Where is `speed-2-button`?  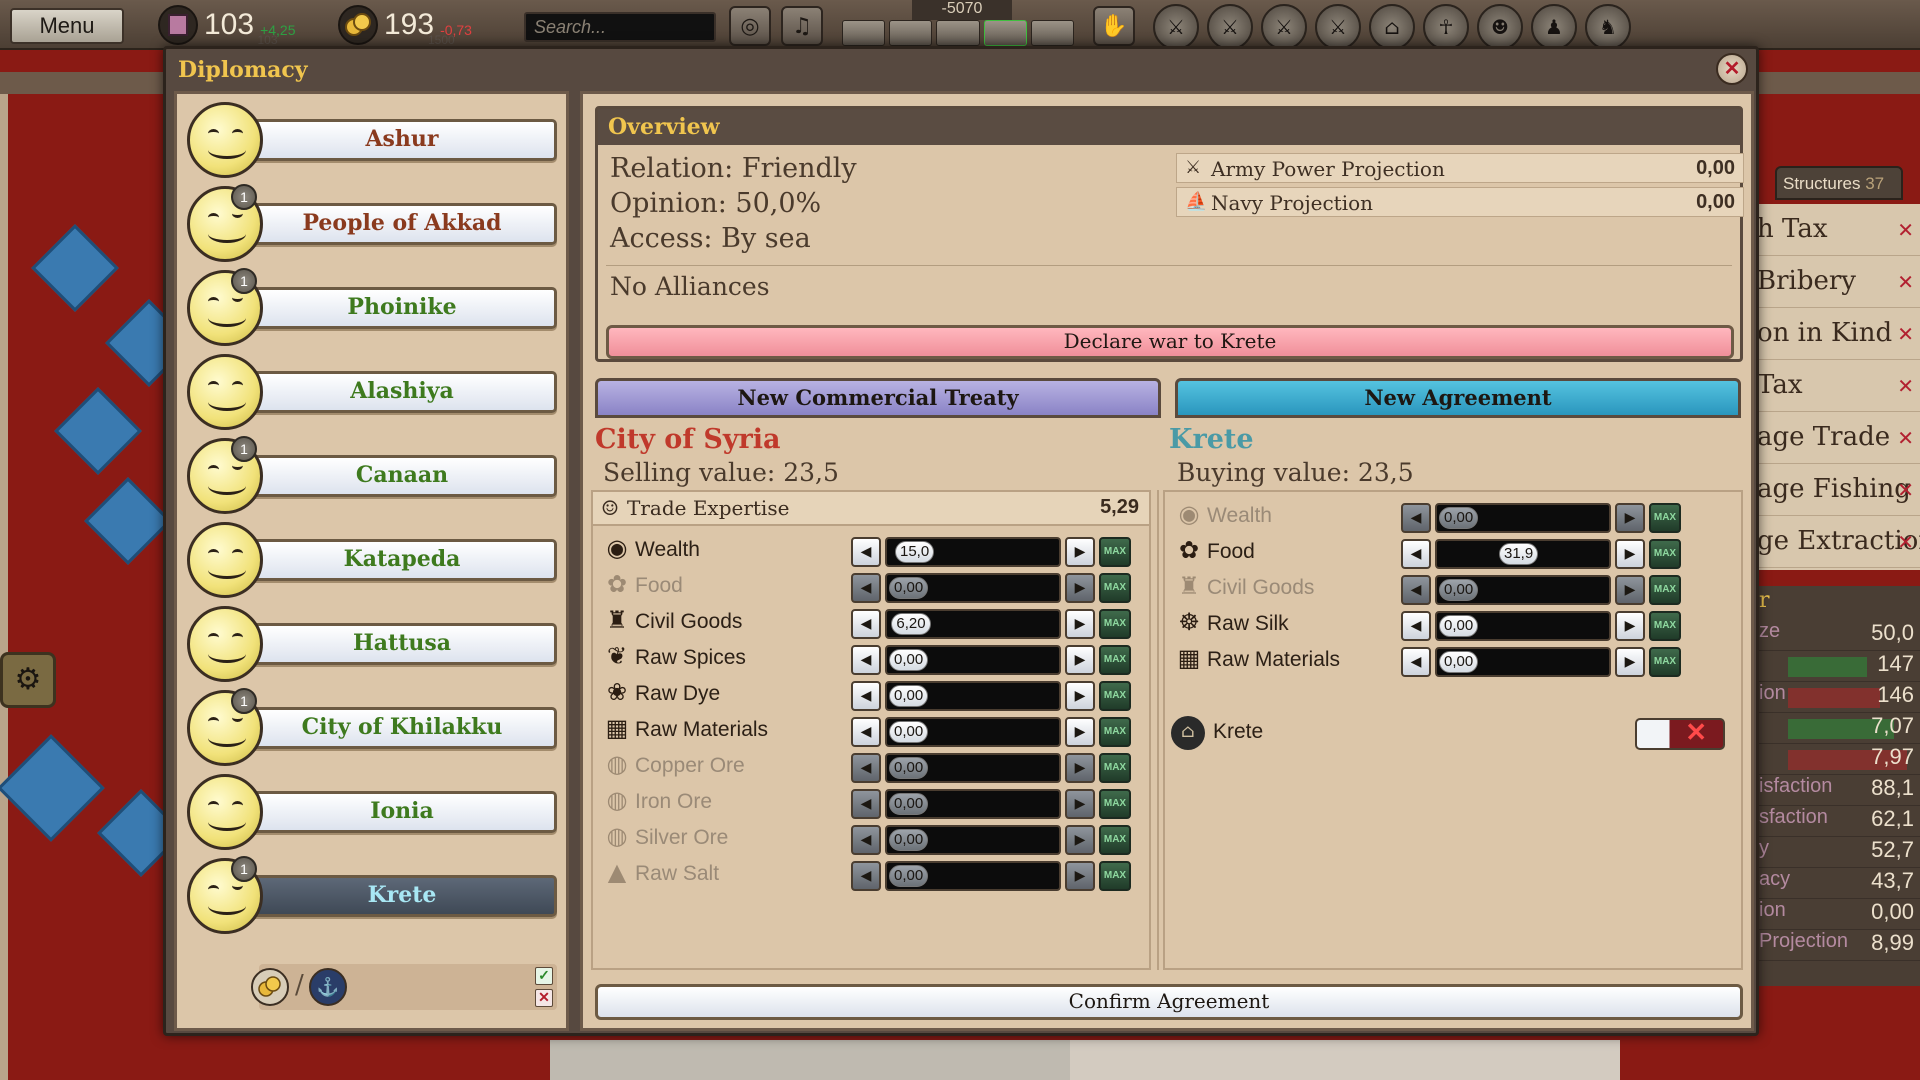 speed-2-button is located at coordinates (958, 33).